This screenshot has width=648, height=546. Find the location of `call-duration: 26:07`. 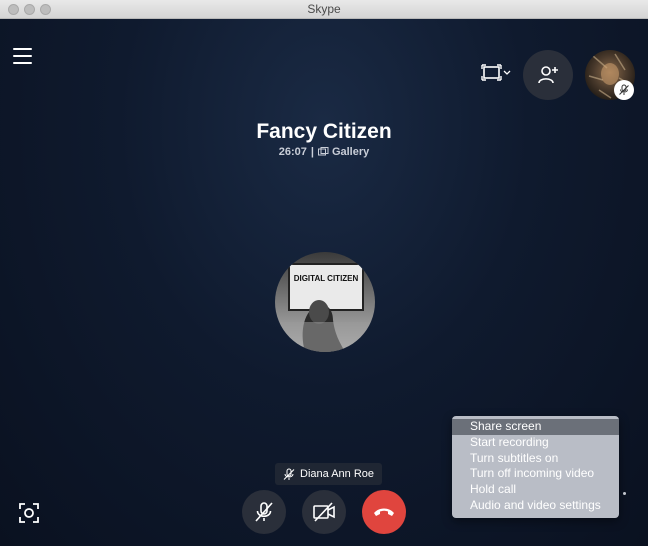

call-duration: 26:07 is located at coordinates (292, 152).